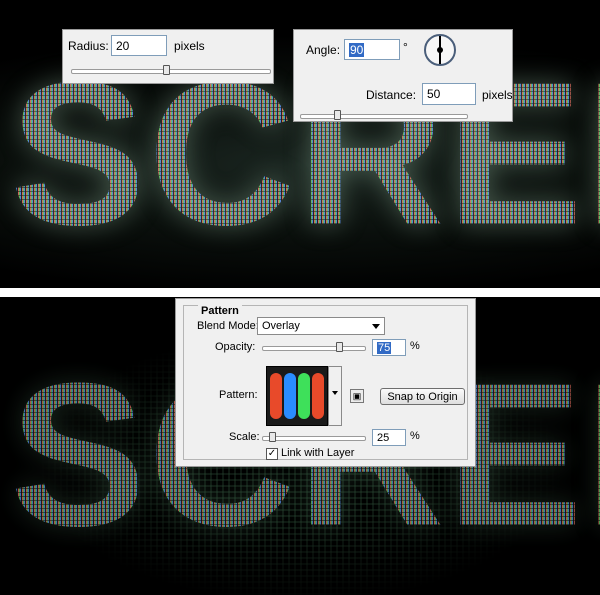  I want to click on swatch-stripe-blue, so click(290, 396).